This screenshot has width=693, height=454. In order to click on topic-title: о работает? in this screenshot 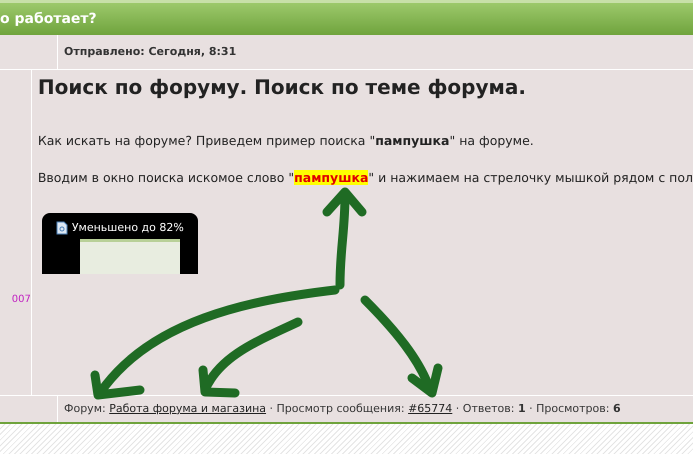, I will do `click(48, 19)`.